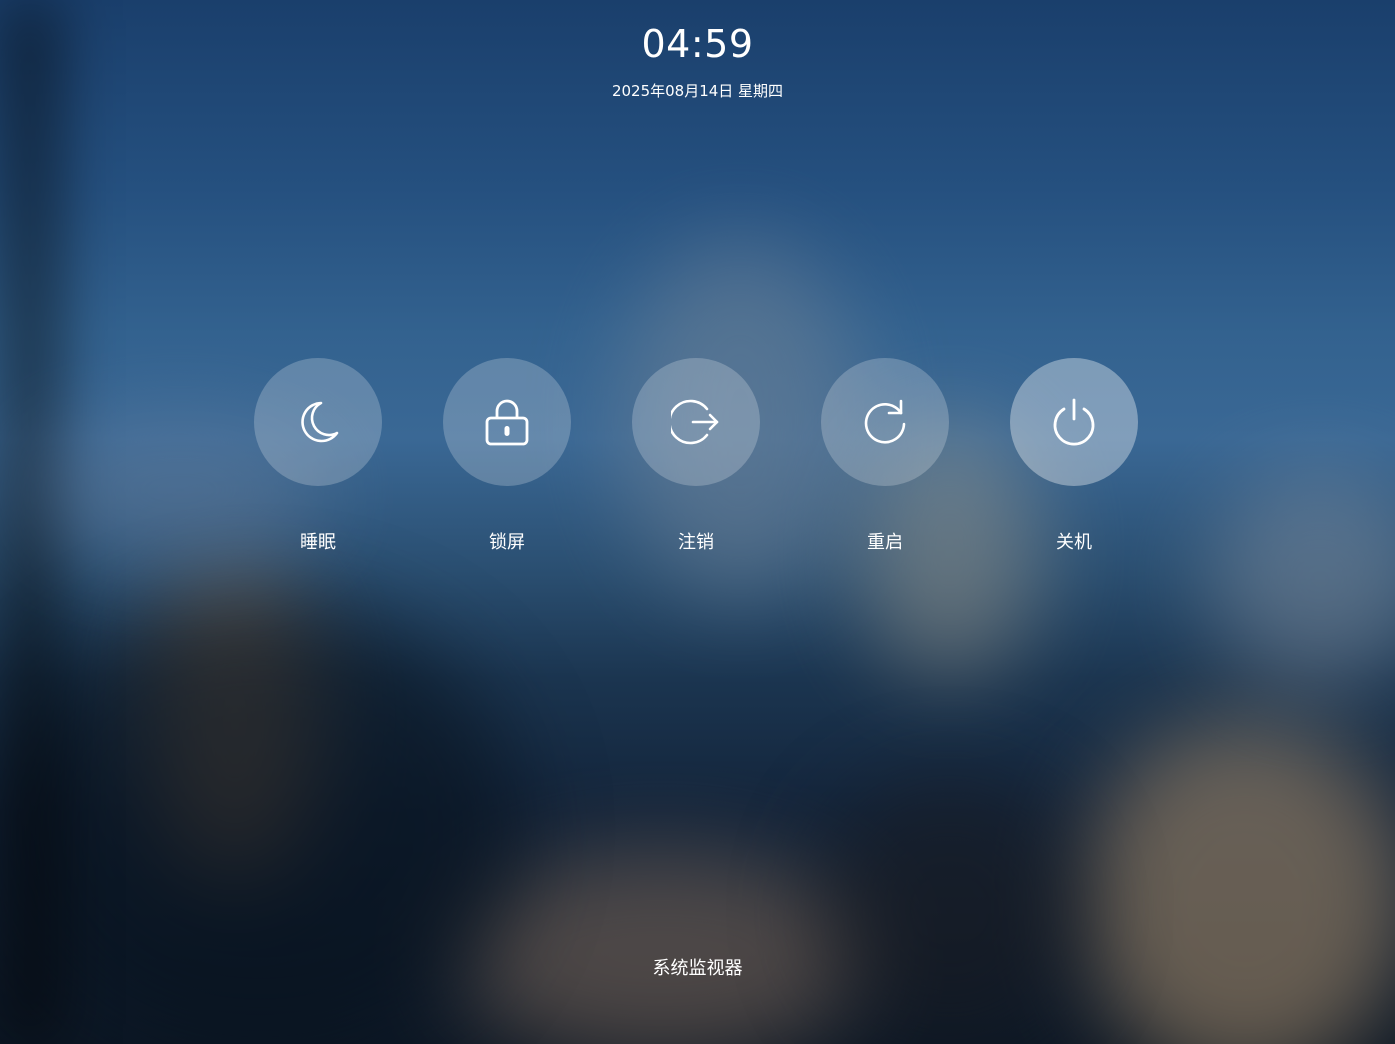 This screenshot has width=1395, height=1044. I want to click on restart-icon, so click(885, 421).